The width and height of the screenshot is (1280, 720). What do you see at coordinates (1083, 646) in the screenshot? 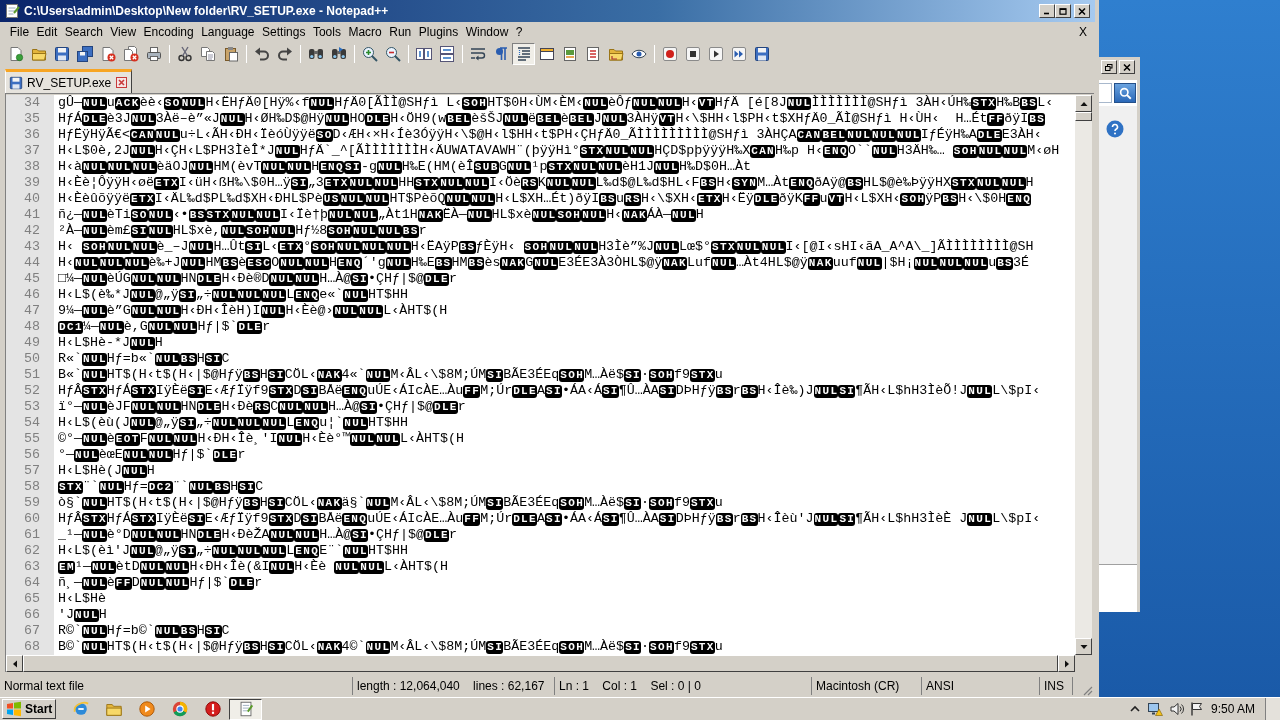
I see `scroll-down-button` at bounding box center [1083, 646].